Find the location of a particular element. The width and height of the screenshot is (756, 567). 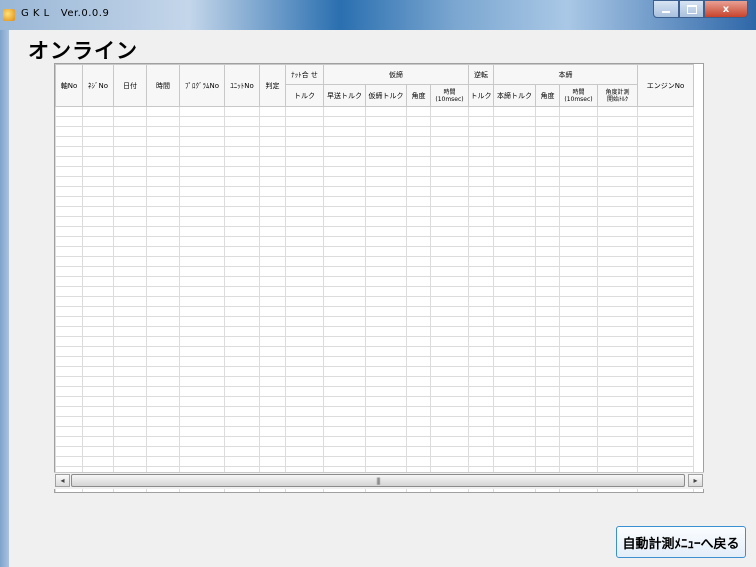

col-header-time-10ms-2: 時間 (10msec) is located at coordinates (578, 95).